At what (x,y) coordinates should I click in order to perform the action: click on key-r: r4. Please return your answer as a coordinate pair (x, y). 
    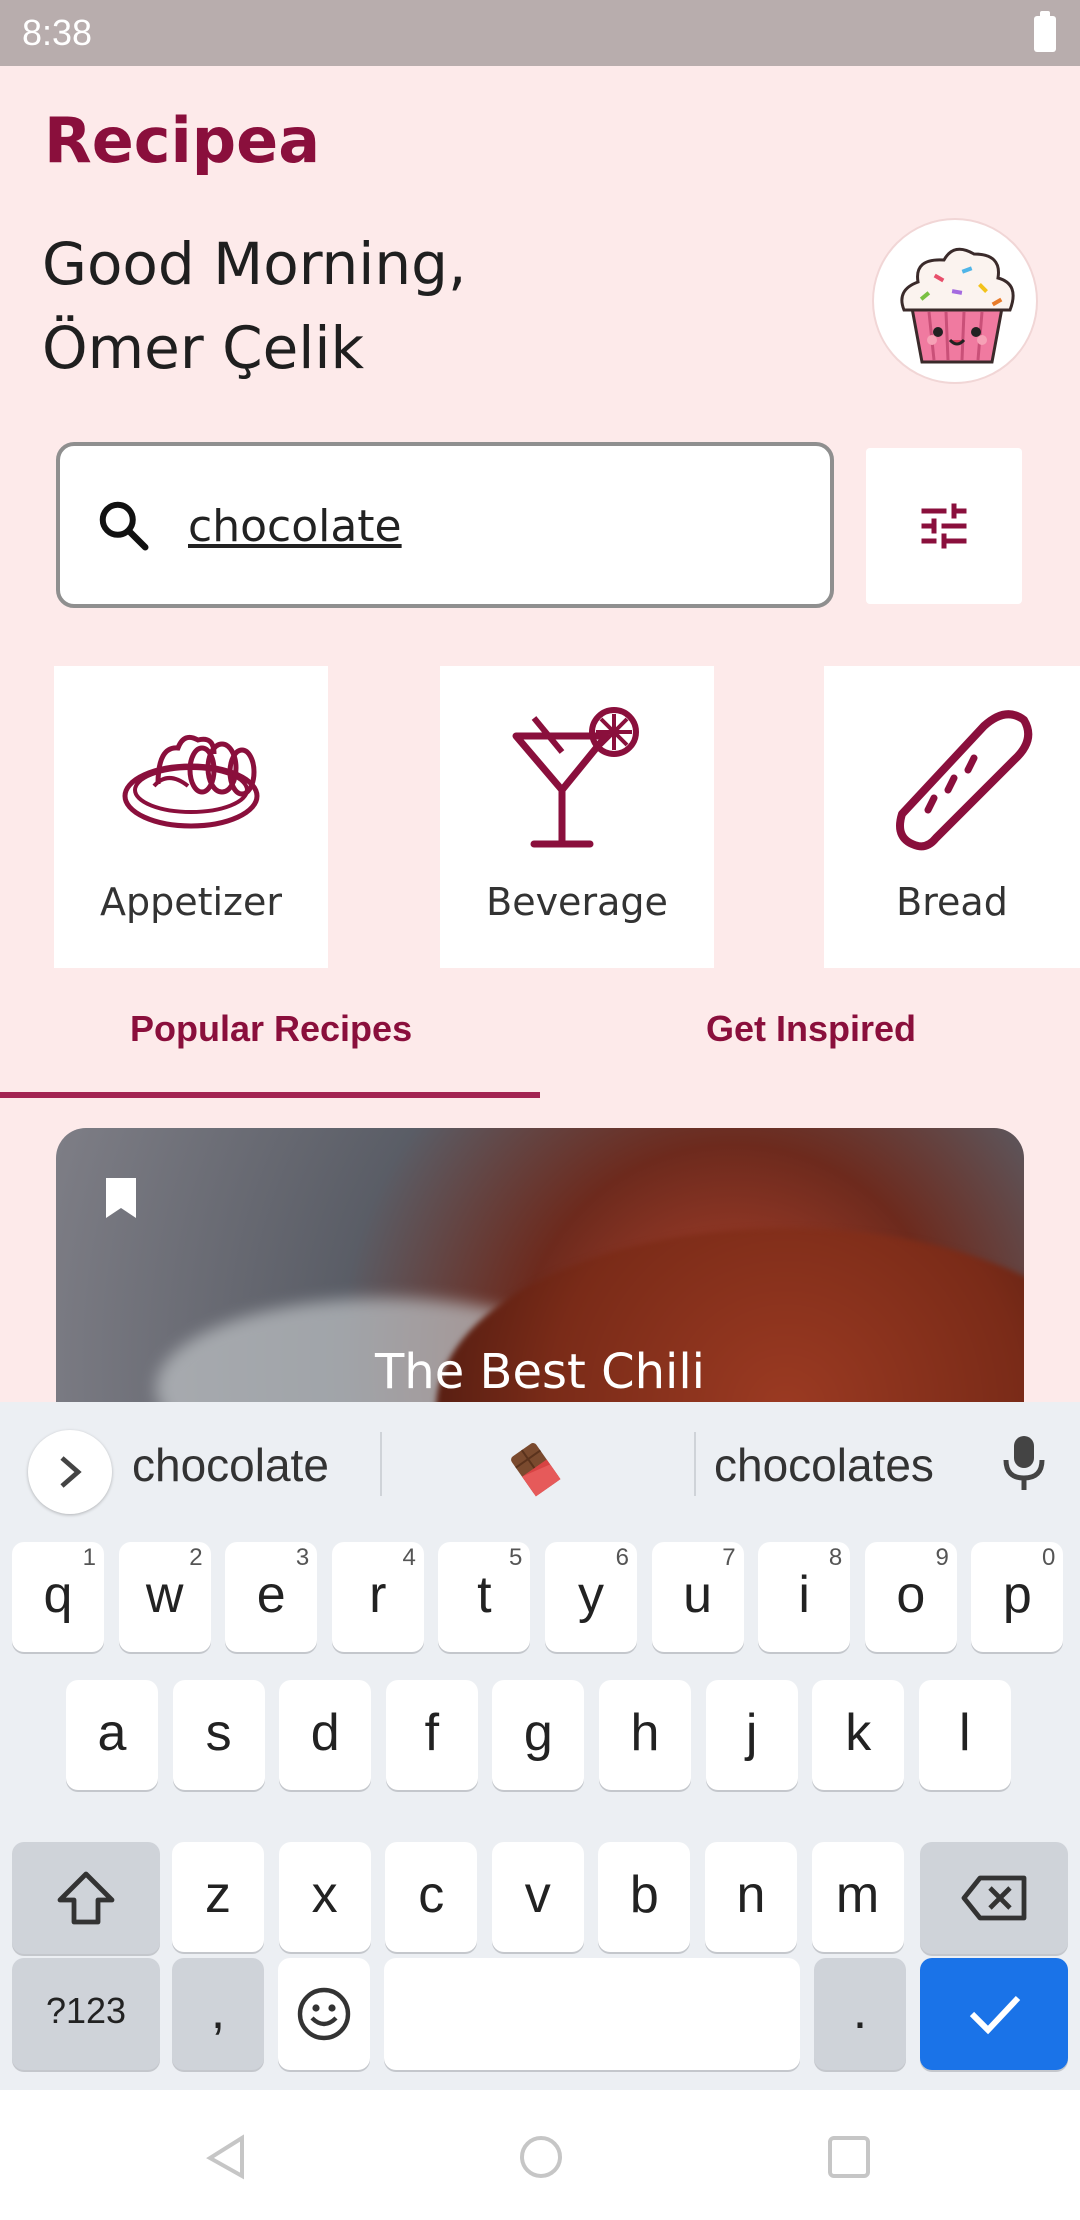
    Looking at the image, I should click on (377, 1597).